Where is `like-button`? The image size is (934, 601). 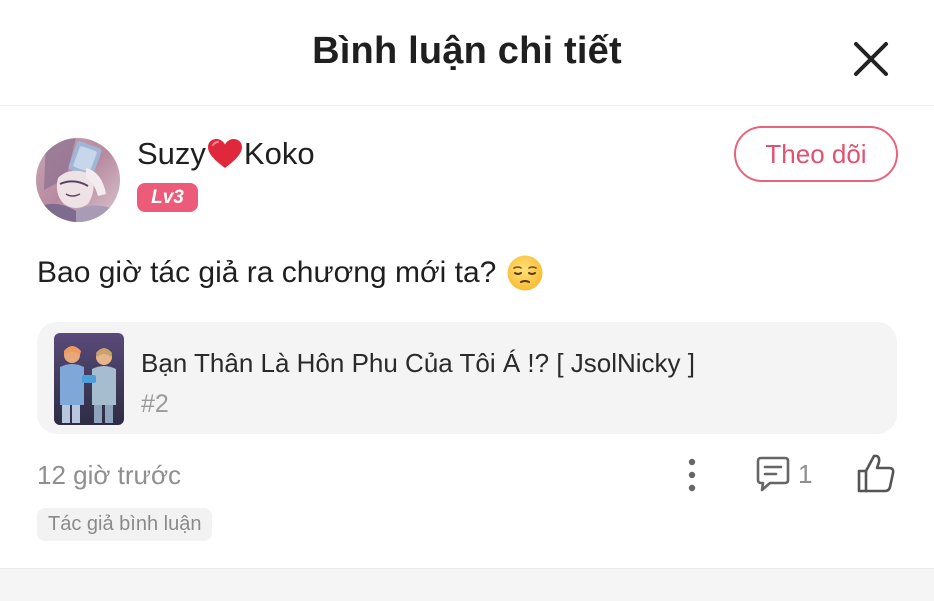 like-button is located at coordinates (876, 473).